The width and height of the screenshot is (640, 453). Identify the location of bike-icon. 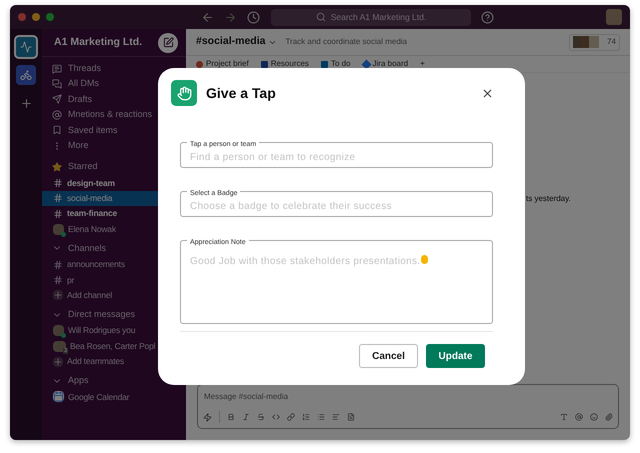
(26, 75).